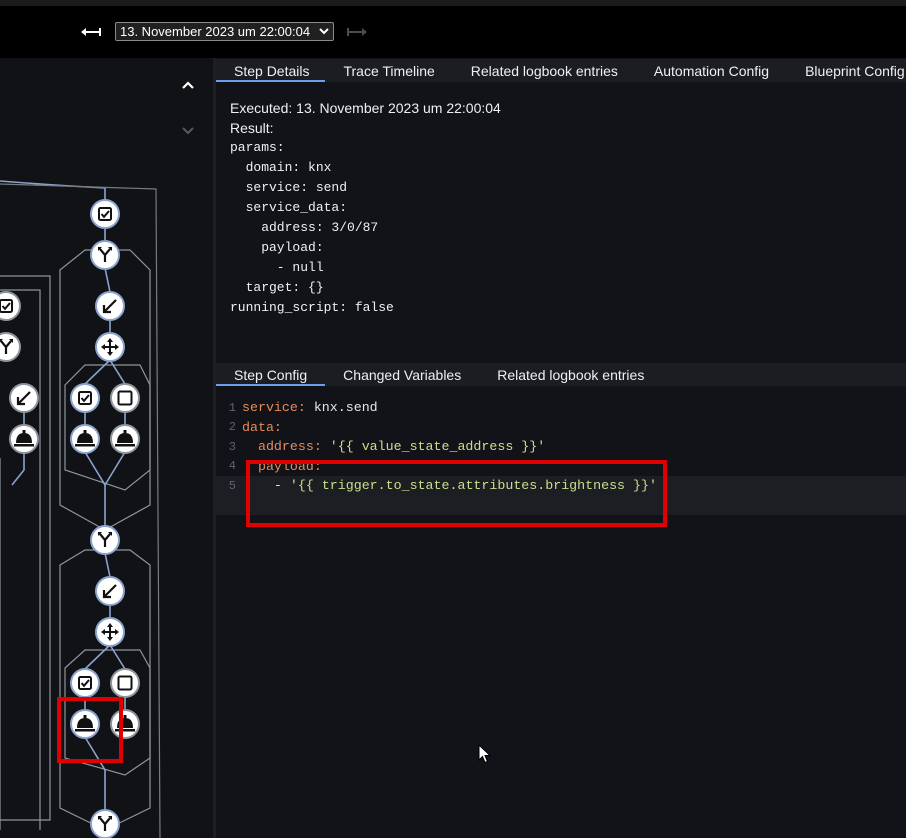 Image resolution: width=906 pixels, height=838 pixels. Describe the element at coordinates (215, 31) in the screenshot. I see `trace-select-value: 13. November 2023 um 22:00:04` at that location.